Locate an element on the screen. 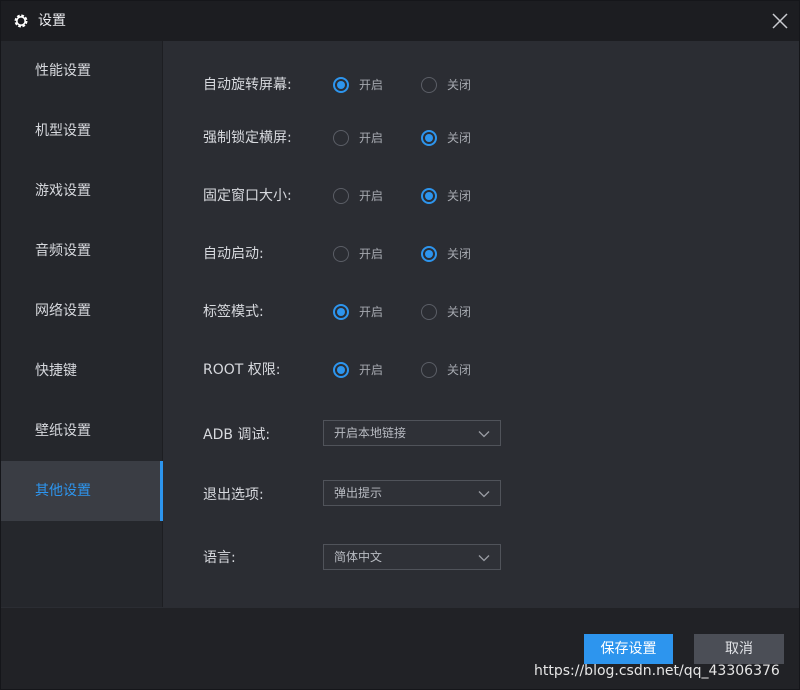  sidebar-item-label: 壁纸设置 is located at coordinates (63, 431).